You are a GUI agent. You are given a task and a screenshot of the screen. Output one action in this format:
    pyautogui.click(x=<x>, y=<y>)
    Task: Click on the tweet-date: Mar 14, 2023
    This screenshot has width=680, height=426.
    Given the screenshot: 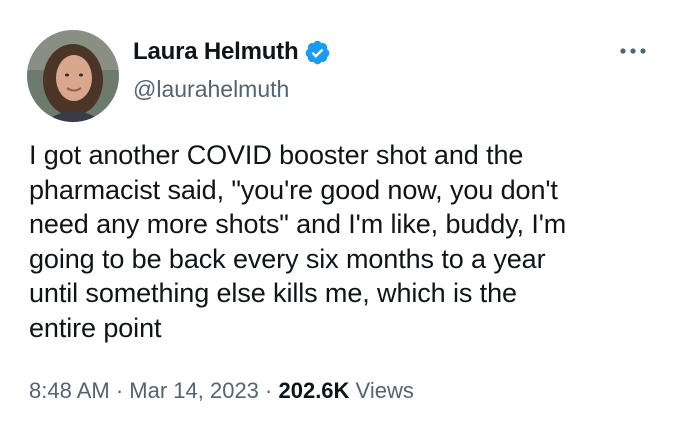 What is the action you would take?
    pyautogui.click(x=194, y=390)
    